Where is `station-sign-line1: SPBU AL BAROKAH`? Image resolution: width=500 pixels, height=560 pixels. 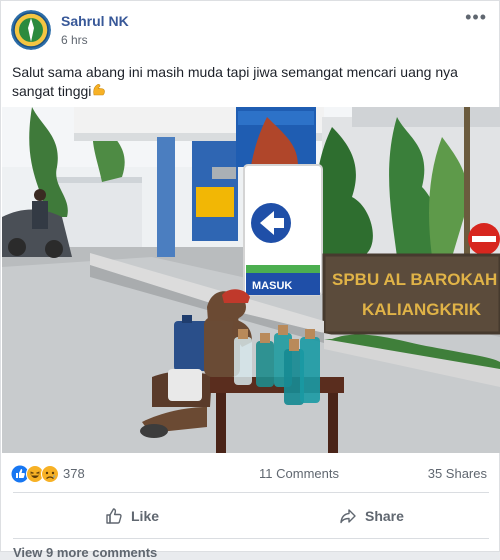 station-sign-line1: SPBU AL BAROKAH is located at coordinates (414, 279).